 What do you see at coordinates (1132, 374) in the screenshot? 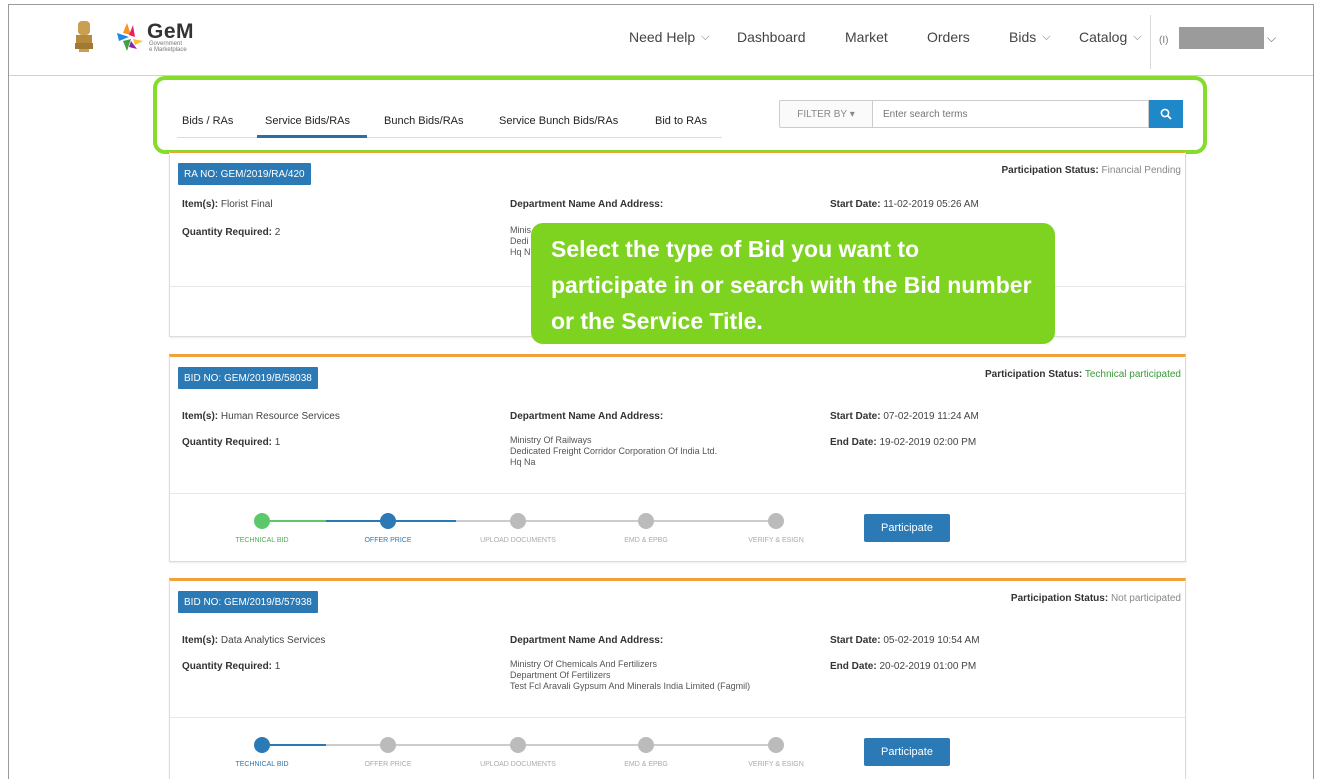
I see `participation-status-value: Technical participated` at bounding box center [1132, 374].